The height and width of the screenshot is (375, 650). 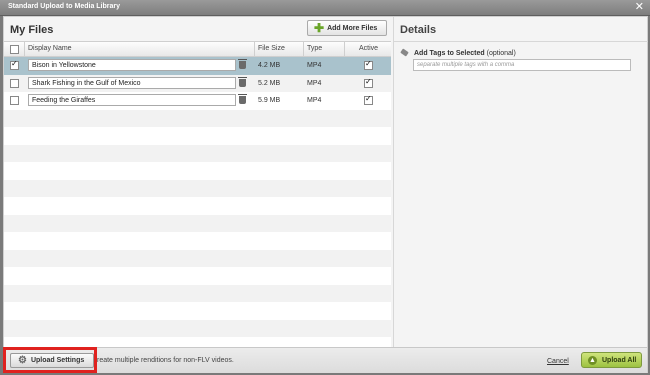 What do you see at coordinates (521, 41) in the screenshot?
I see `divider` at bounding box center [521, 41].